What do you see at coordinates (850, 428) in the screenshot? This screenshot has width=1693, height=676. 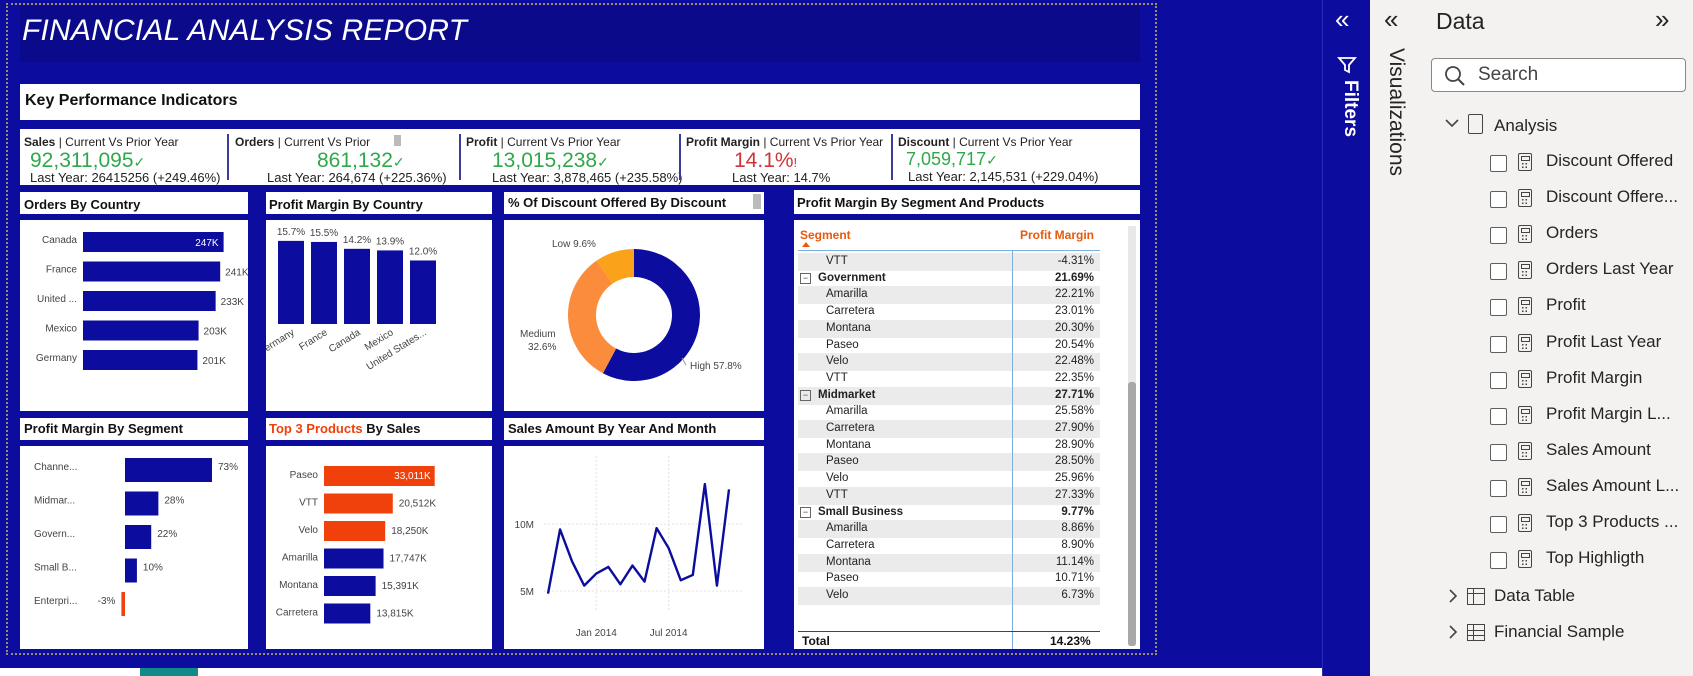 I see `matrix-segment-cell: Carretera` at bounding box center [850, 428].